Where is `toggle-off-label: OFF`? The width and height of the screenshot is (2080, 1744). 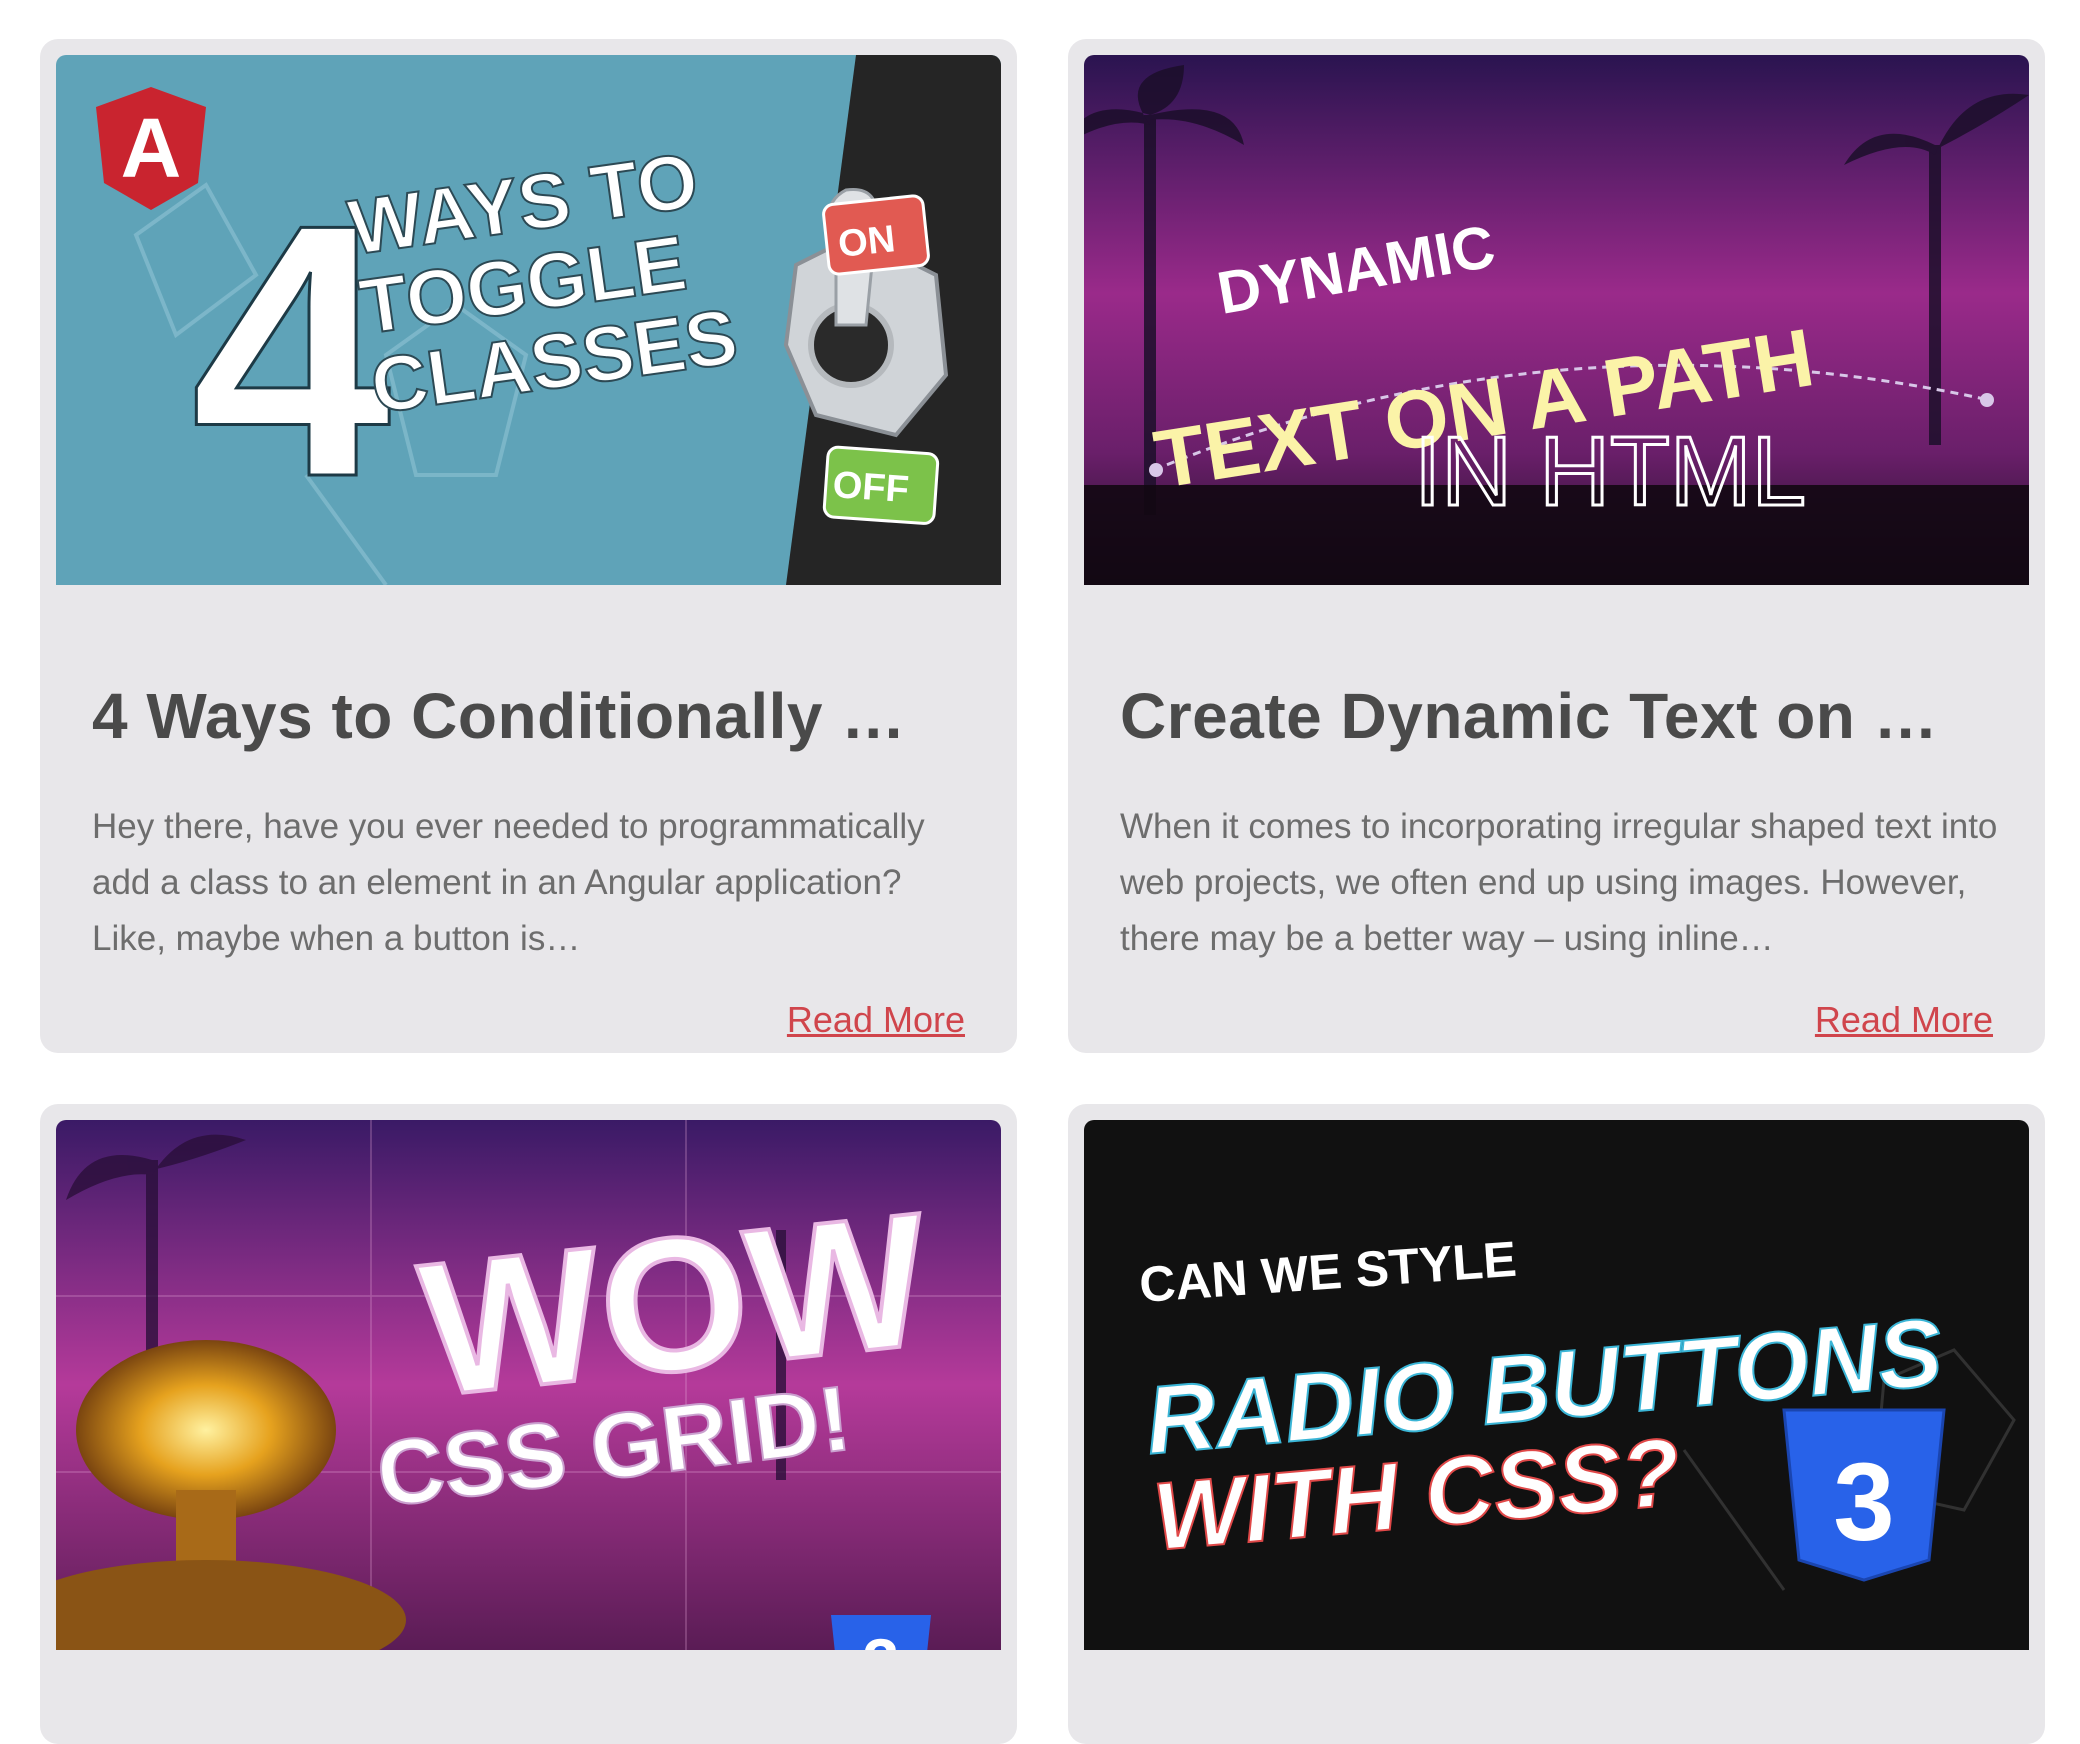 toggle-off-label: OFF is located at coordinates (870, 487).